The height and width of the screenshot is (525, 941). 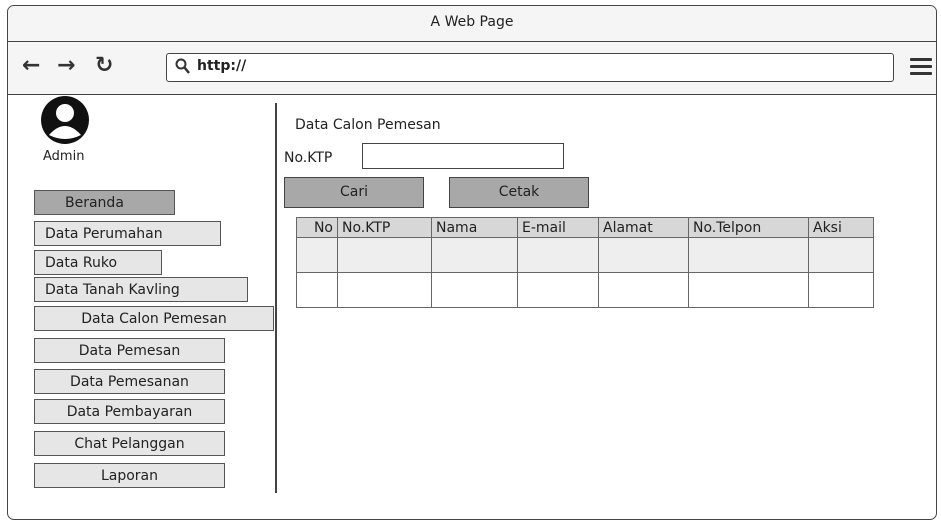 I want to click on sidebar-item-data-pembayaran: Data Pembayaran, so click(x=129, y=411).